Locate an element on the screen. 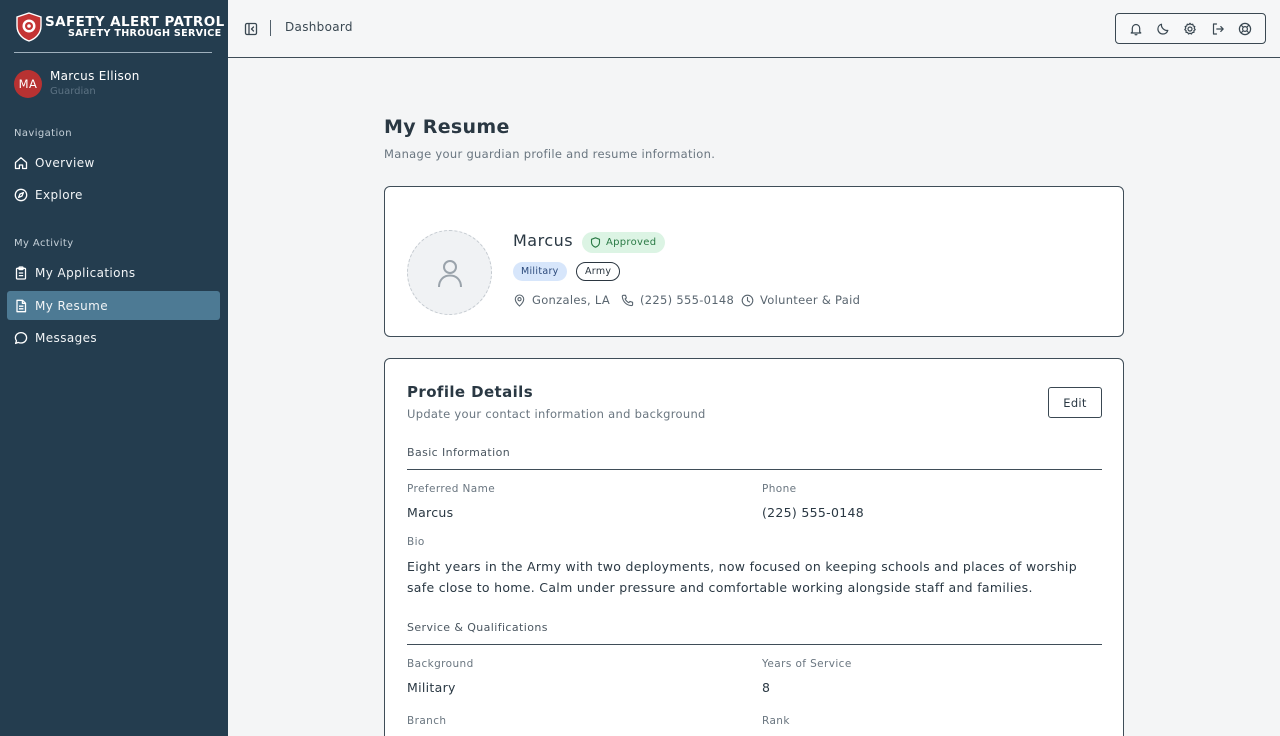 The image size is (1280, 736). map-pin-icon is located at coordinates (519, 300).